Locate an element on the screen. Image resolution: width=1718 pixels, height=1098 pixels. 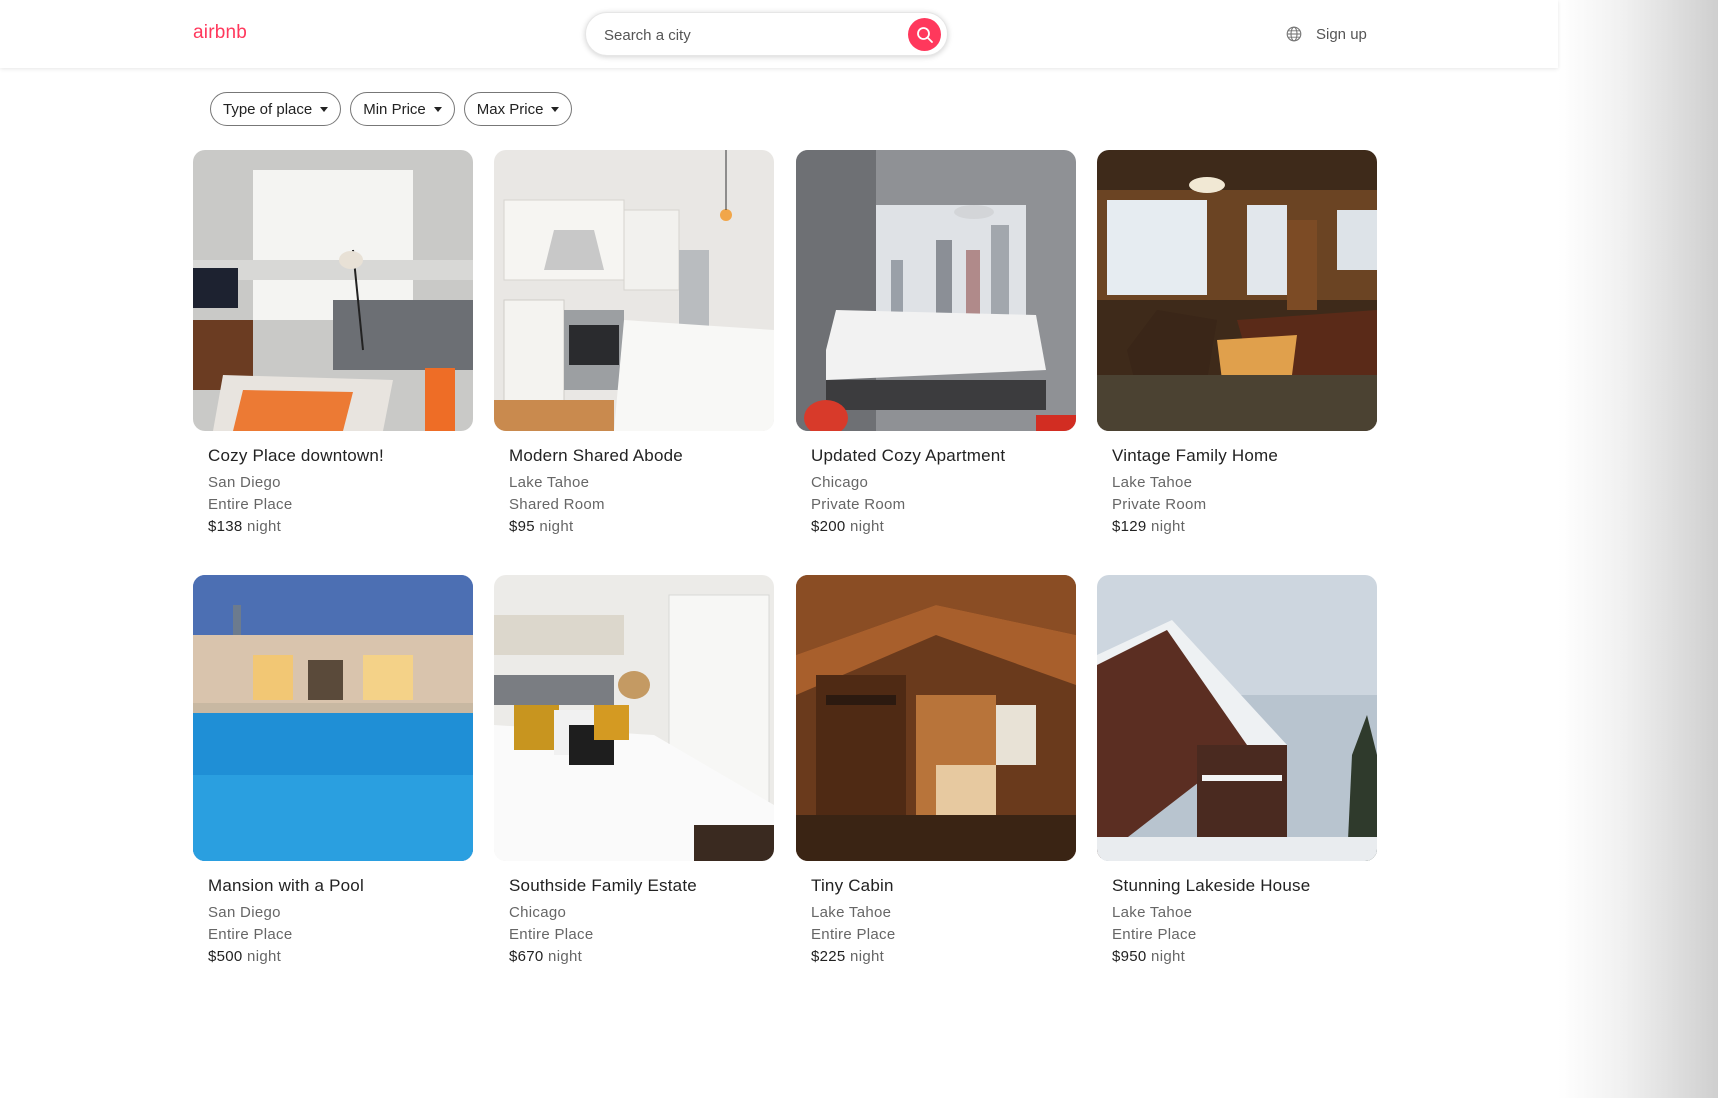
price-amount: $500 is located at coordinates (225, 956).